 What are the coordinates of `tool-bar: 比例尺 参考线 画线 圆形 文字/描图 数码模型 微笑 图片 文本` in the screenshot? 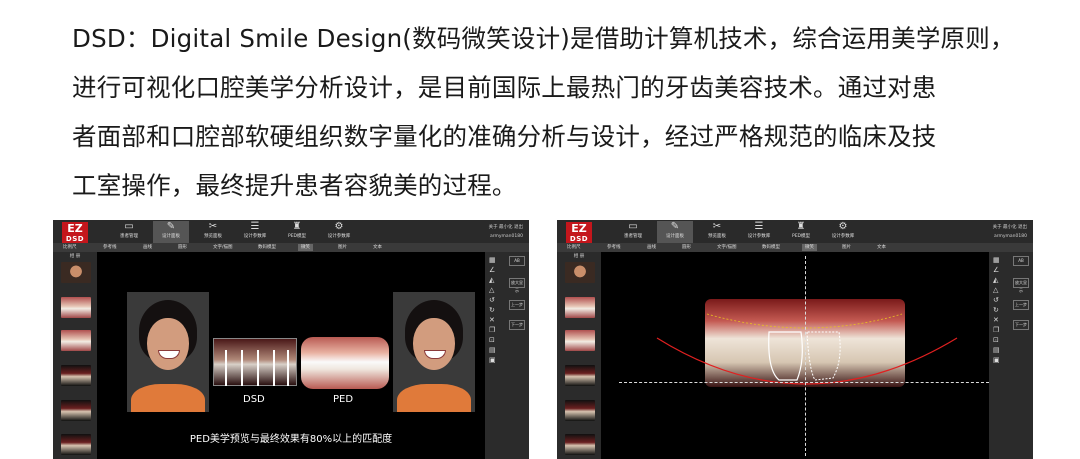 It's located at (291, 247).